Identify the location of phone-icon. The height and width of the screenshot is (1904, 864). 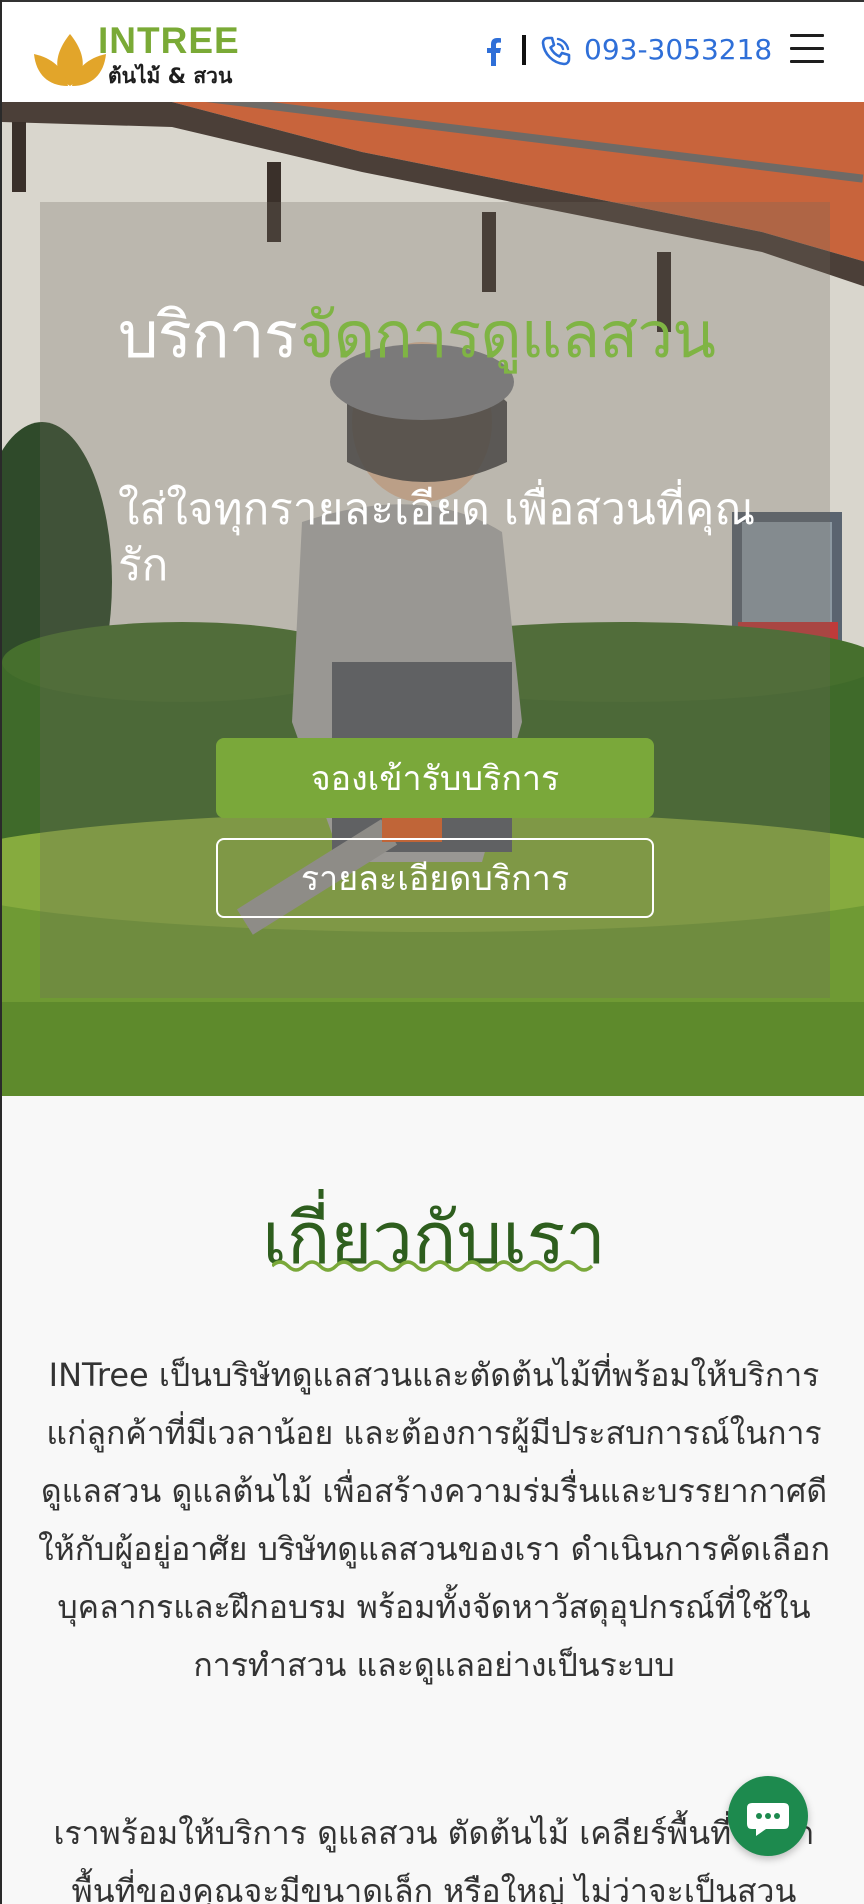
(556, 51).